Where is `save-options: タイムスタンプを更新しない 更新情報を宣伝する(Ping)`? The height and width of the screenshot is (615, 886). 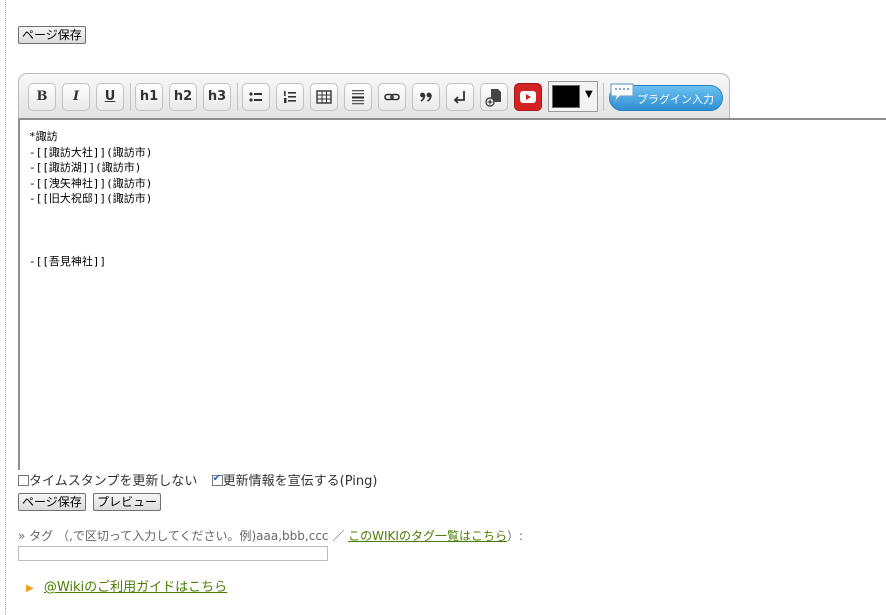 save-options: タイムスタンプを更新しない 更新情報を宣伝する(Ping) is located at coordinates (197, 480).